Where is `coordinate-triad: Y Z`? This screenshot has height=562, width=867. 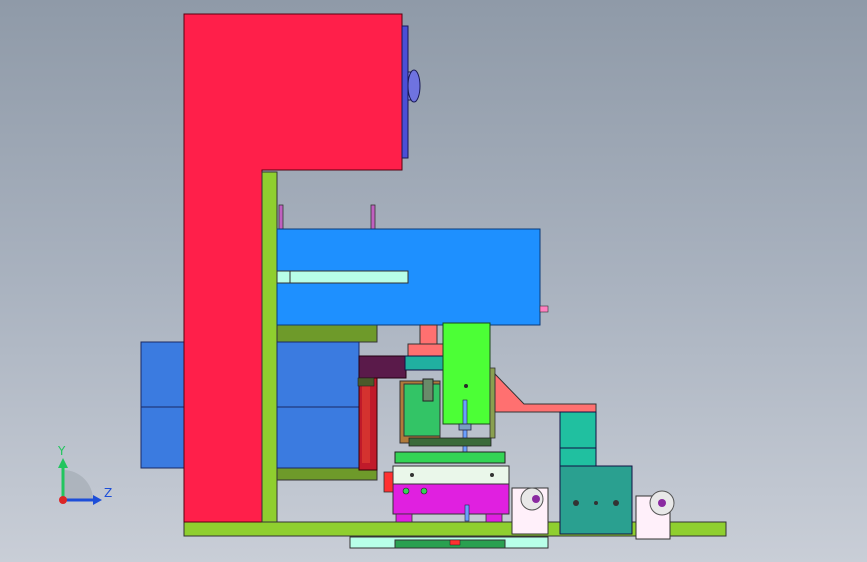 coordinate-triad: Y Z is located at coordinates (84, 474).